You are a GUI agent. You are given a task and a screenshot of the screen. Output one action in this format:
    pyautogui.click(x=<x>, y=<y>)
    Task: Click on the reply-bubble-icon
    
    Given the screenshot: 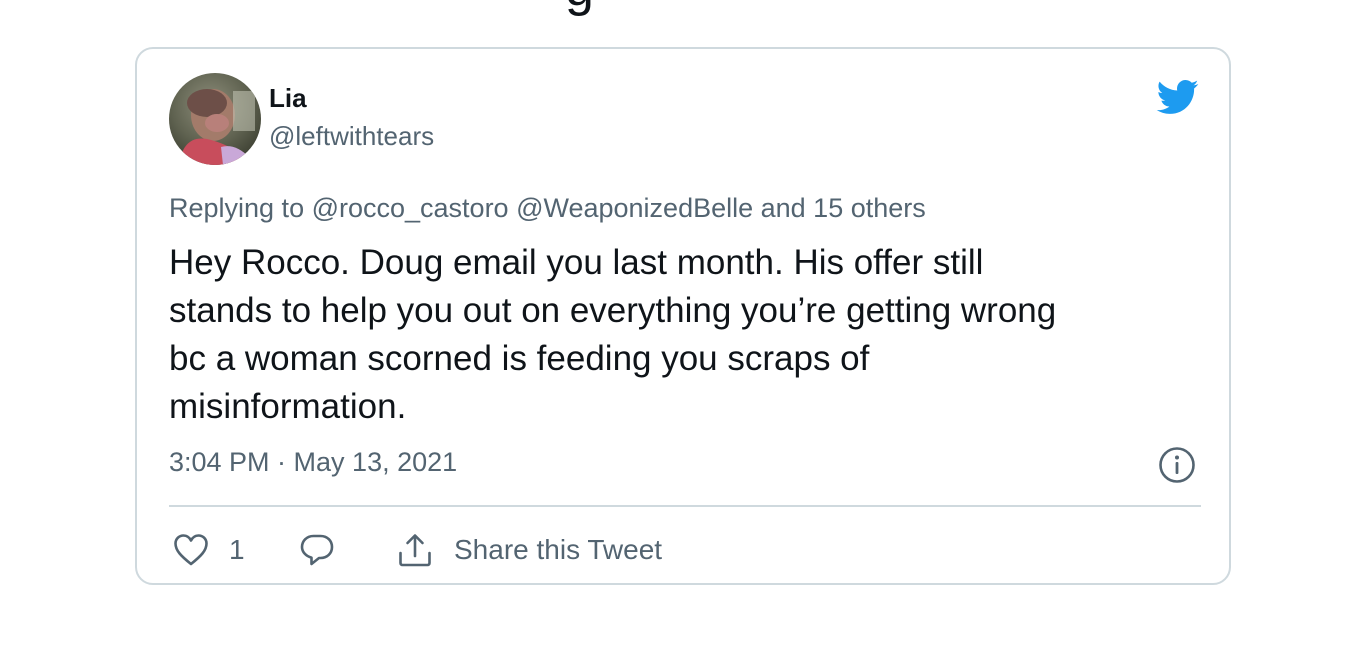 What is the action you would take?
    pyautogui.click(x=317, y=550)
    